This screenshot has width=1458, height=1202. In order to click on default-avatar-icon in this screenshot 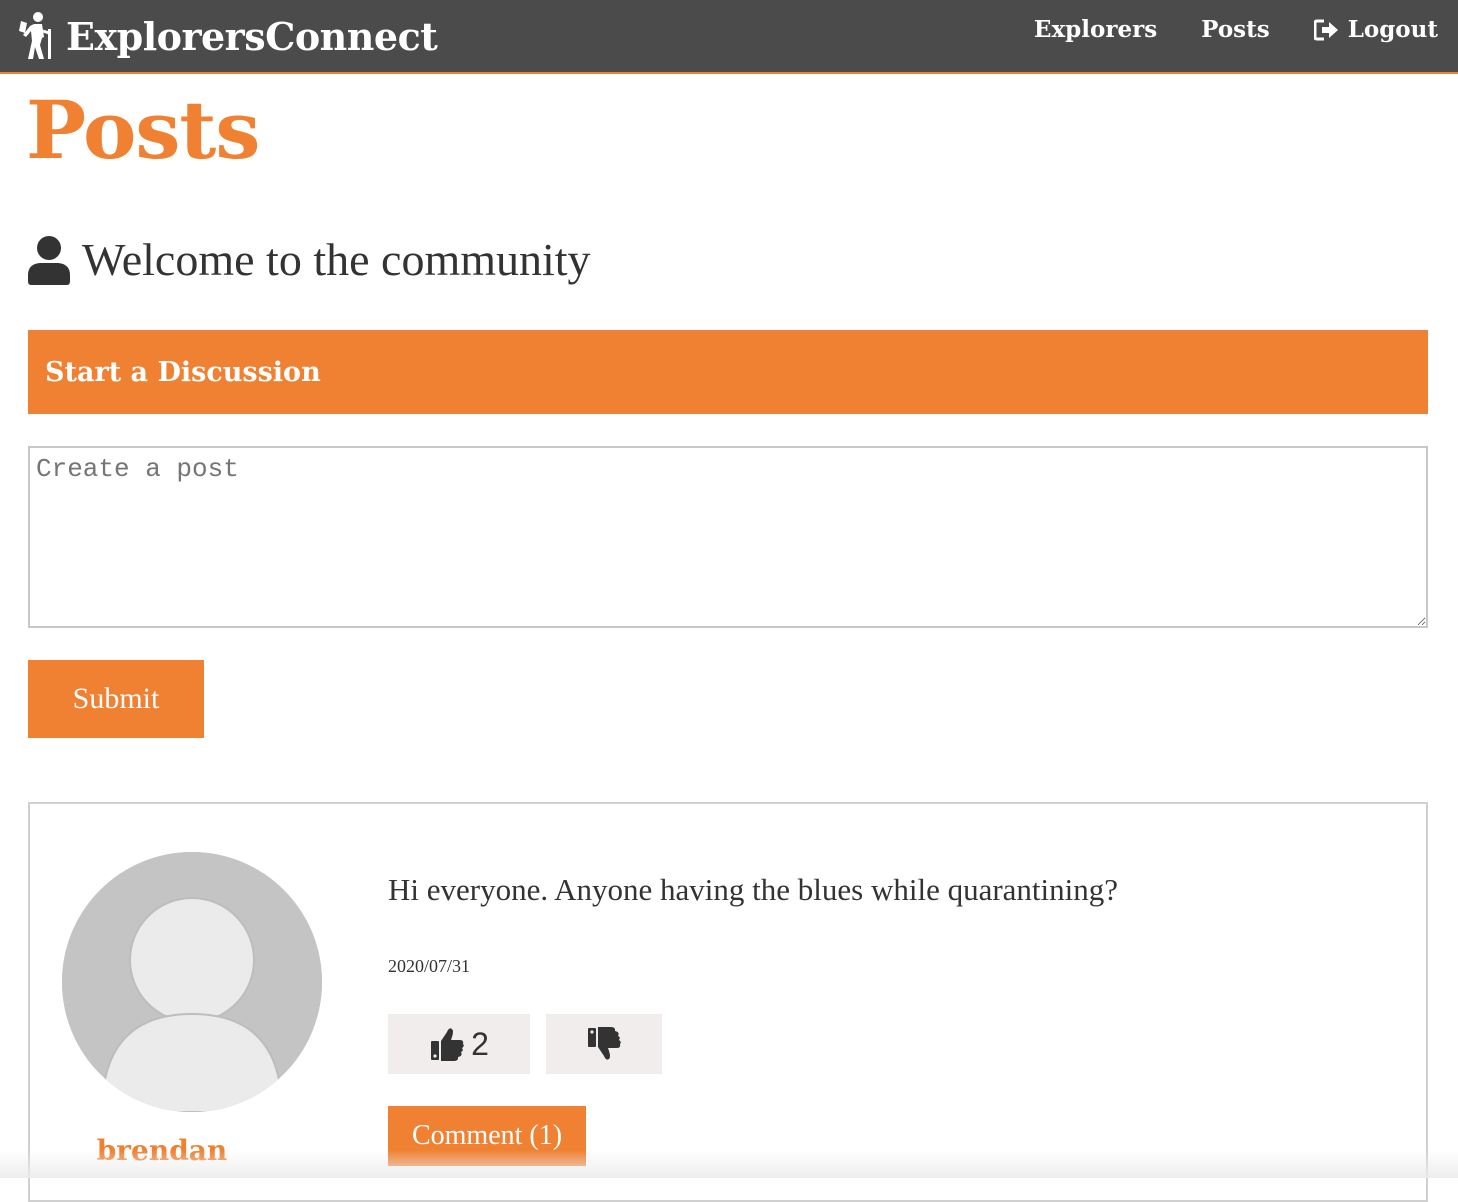, I will do `click(192, 982)`.